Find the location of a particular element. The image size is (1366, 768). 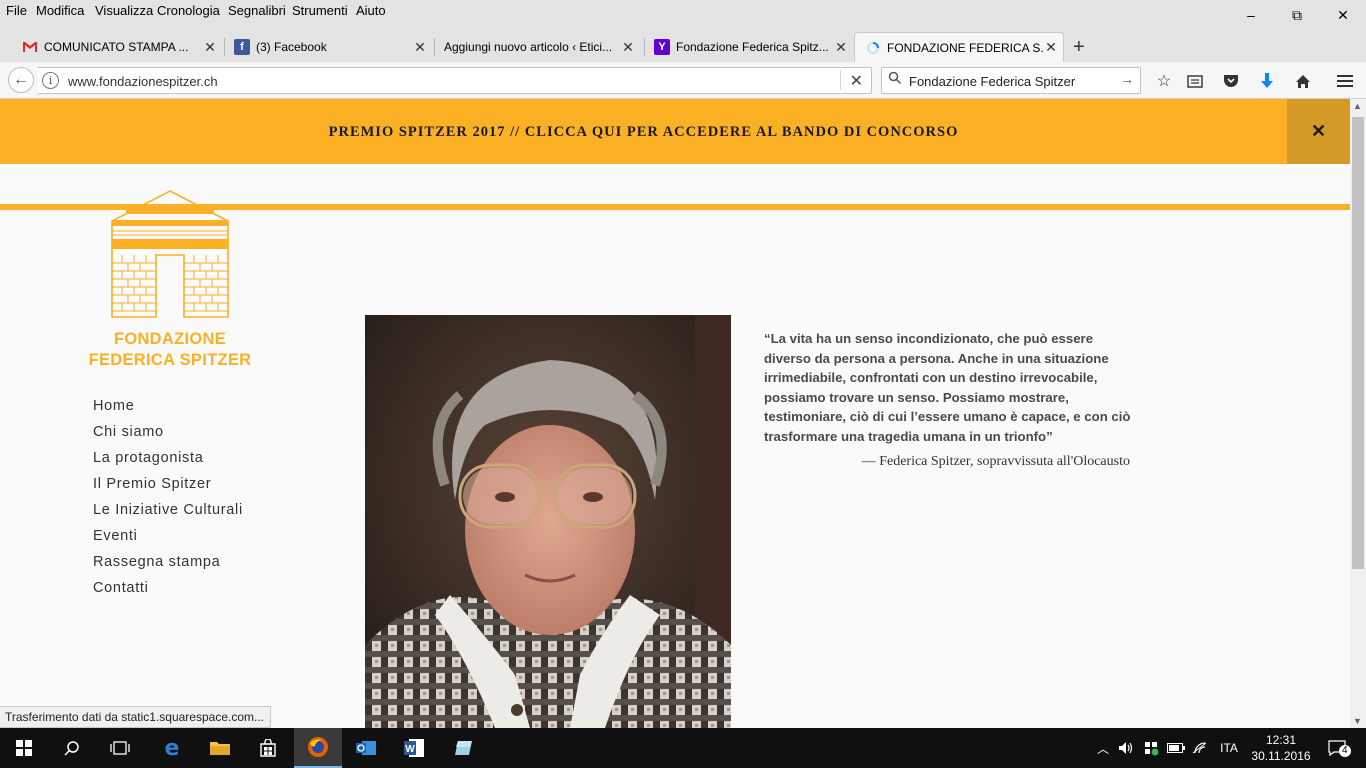

menu-visualizza: Visualizza is located at coordinates (124, 10).